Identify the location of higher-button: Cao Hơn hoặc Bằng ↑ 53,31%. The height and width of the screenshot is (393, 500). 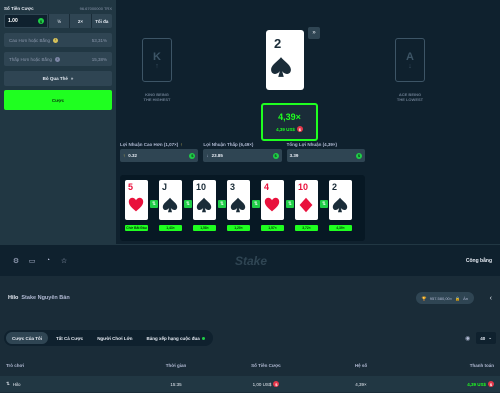
(58, 40).